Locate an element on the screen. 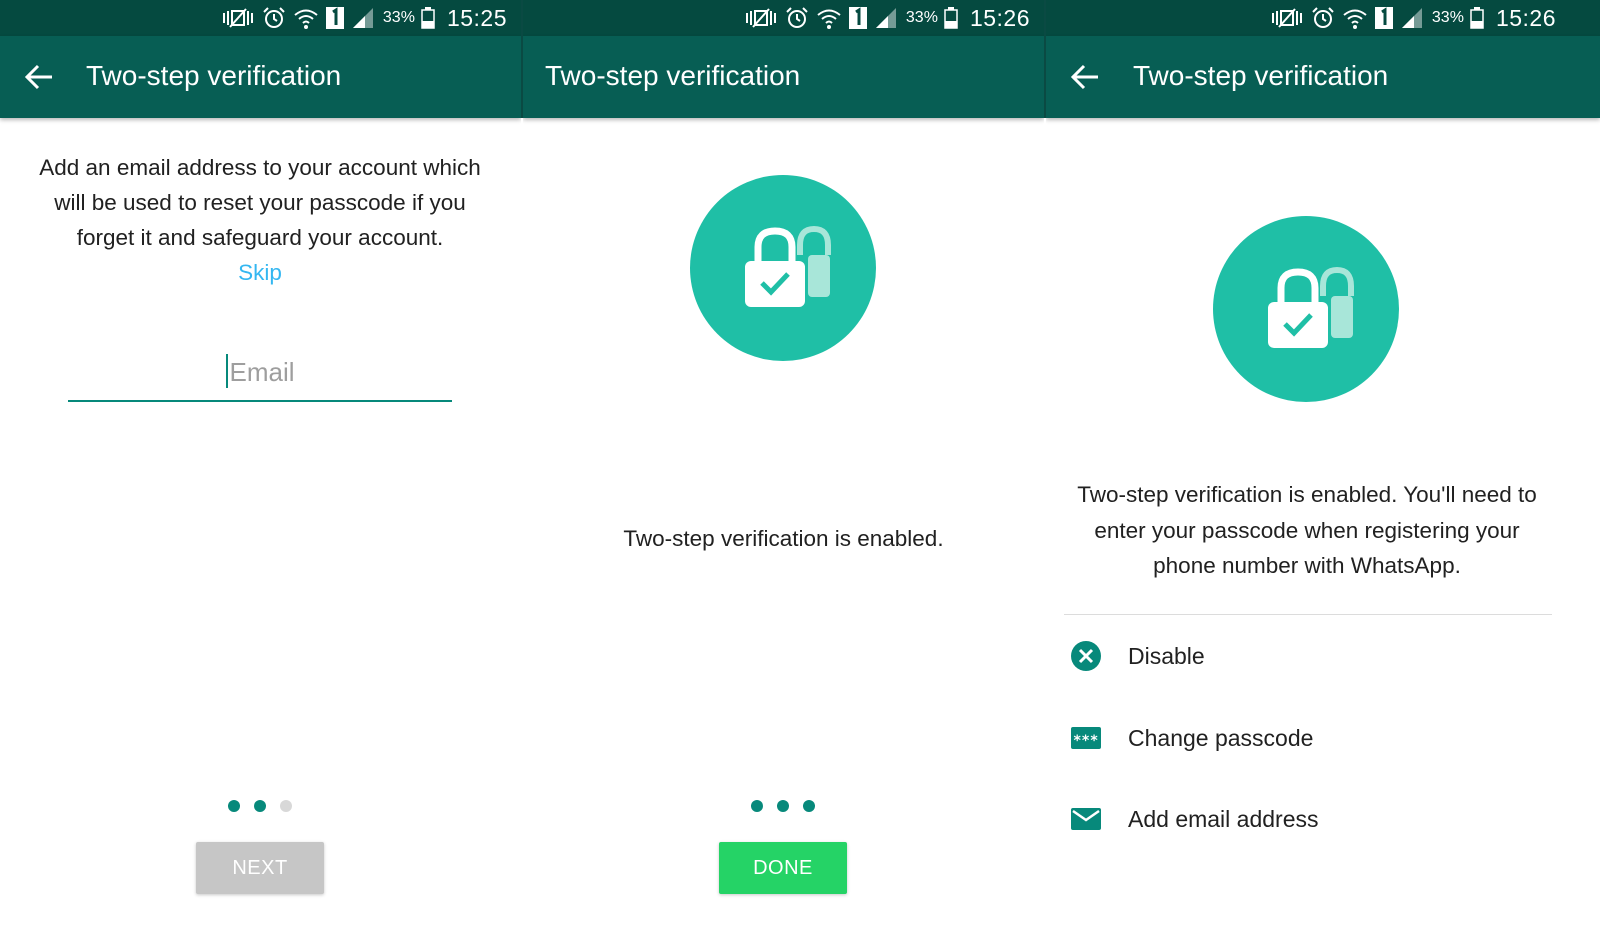 This screenshot has height=948, width=1600. add-email-option: Add email address is located at coordinates (1193, 819).